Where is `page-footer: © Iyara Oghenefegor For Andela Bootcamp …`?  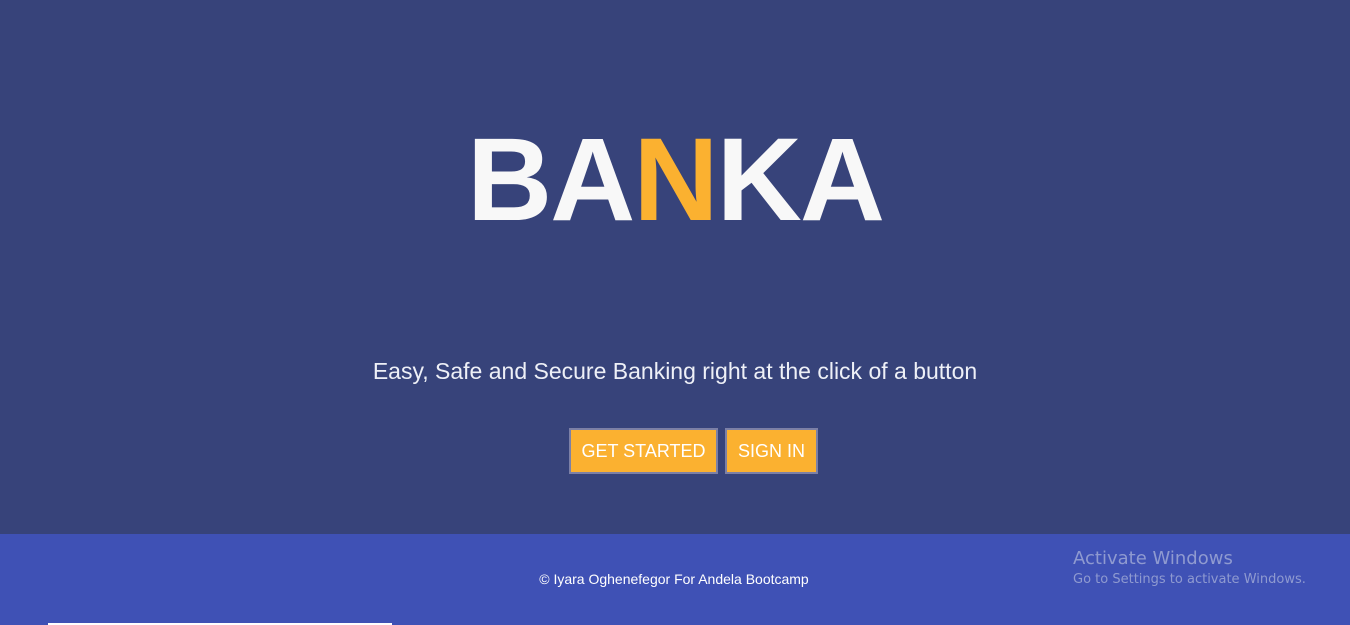
page-footer: © Iyara Oghenefegor For Andela Bootcamp … is located at coordinates (675, 579).